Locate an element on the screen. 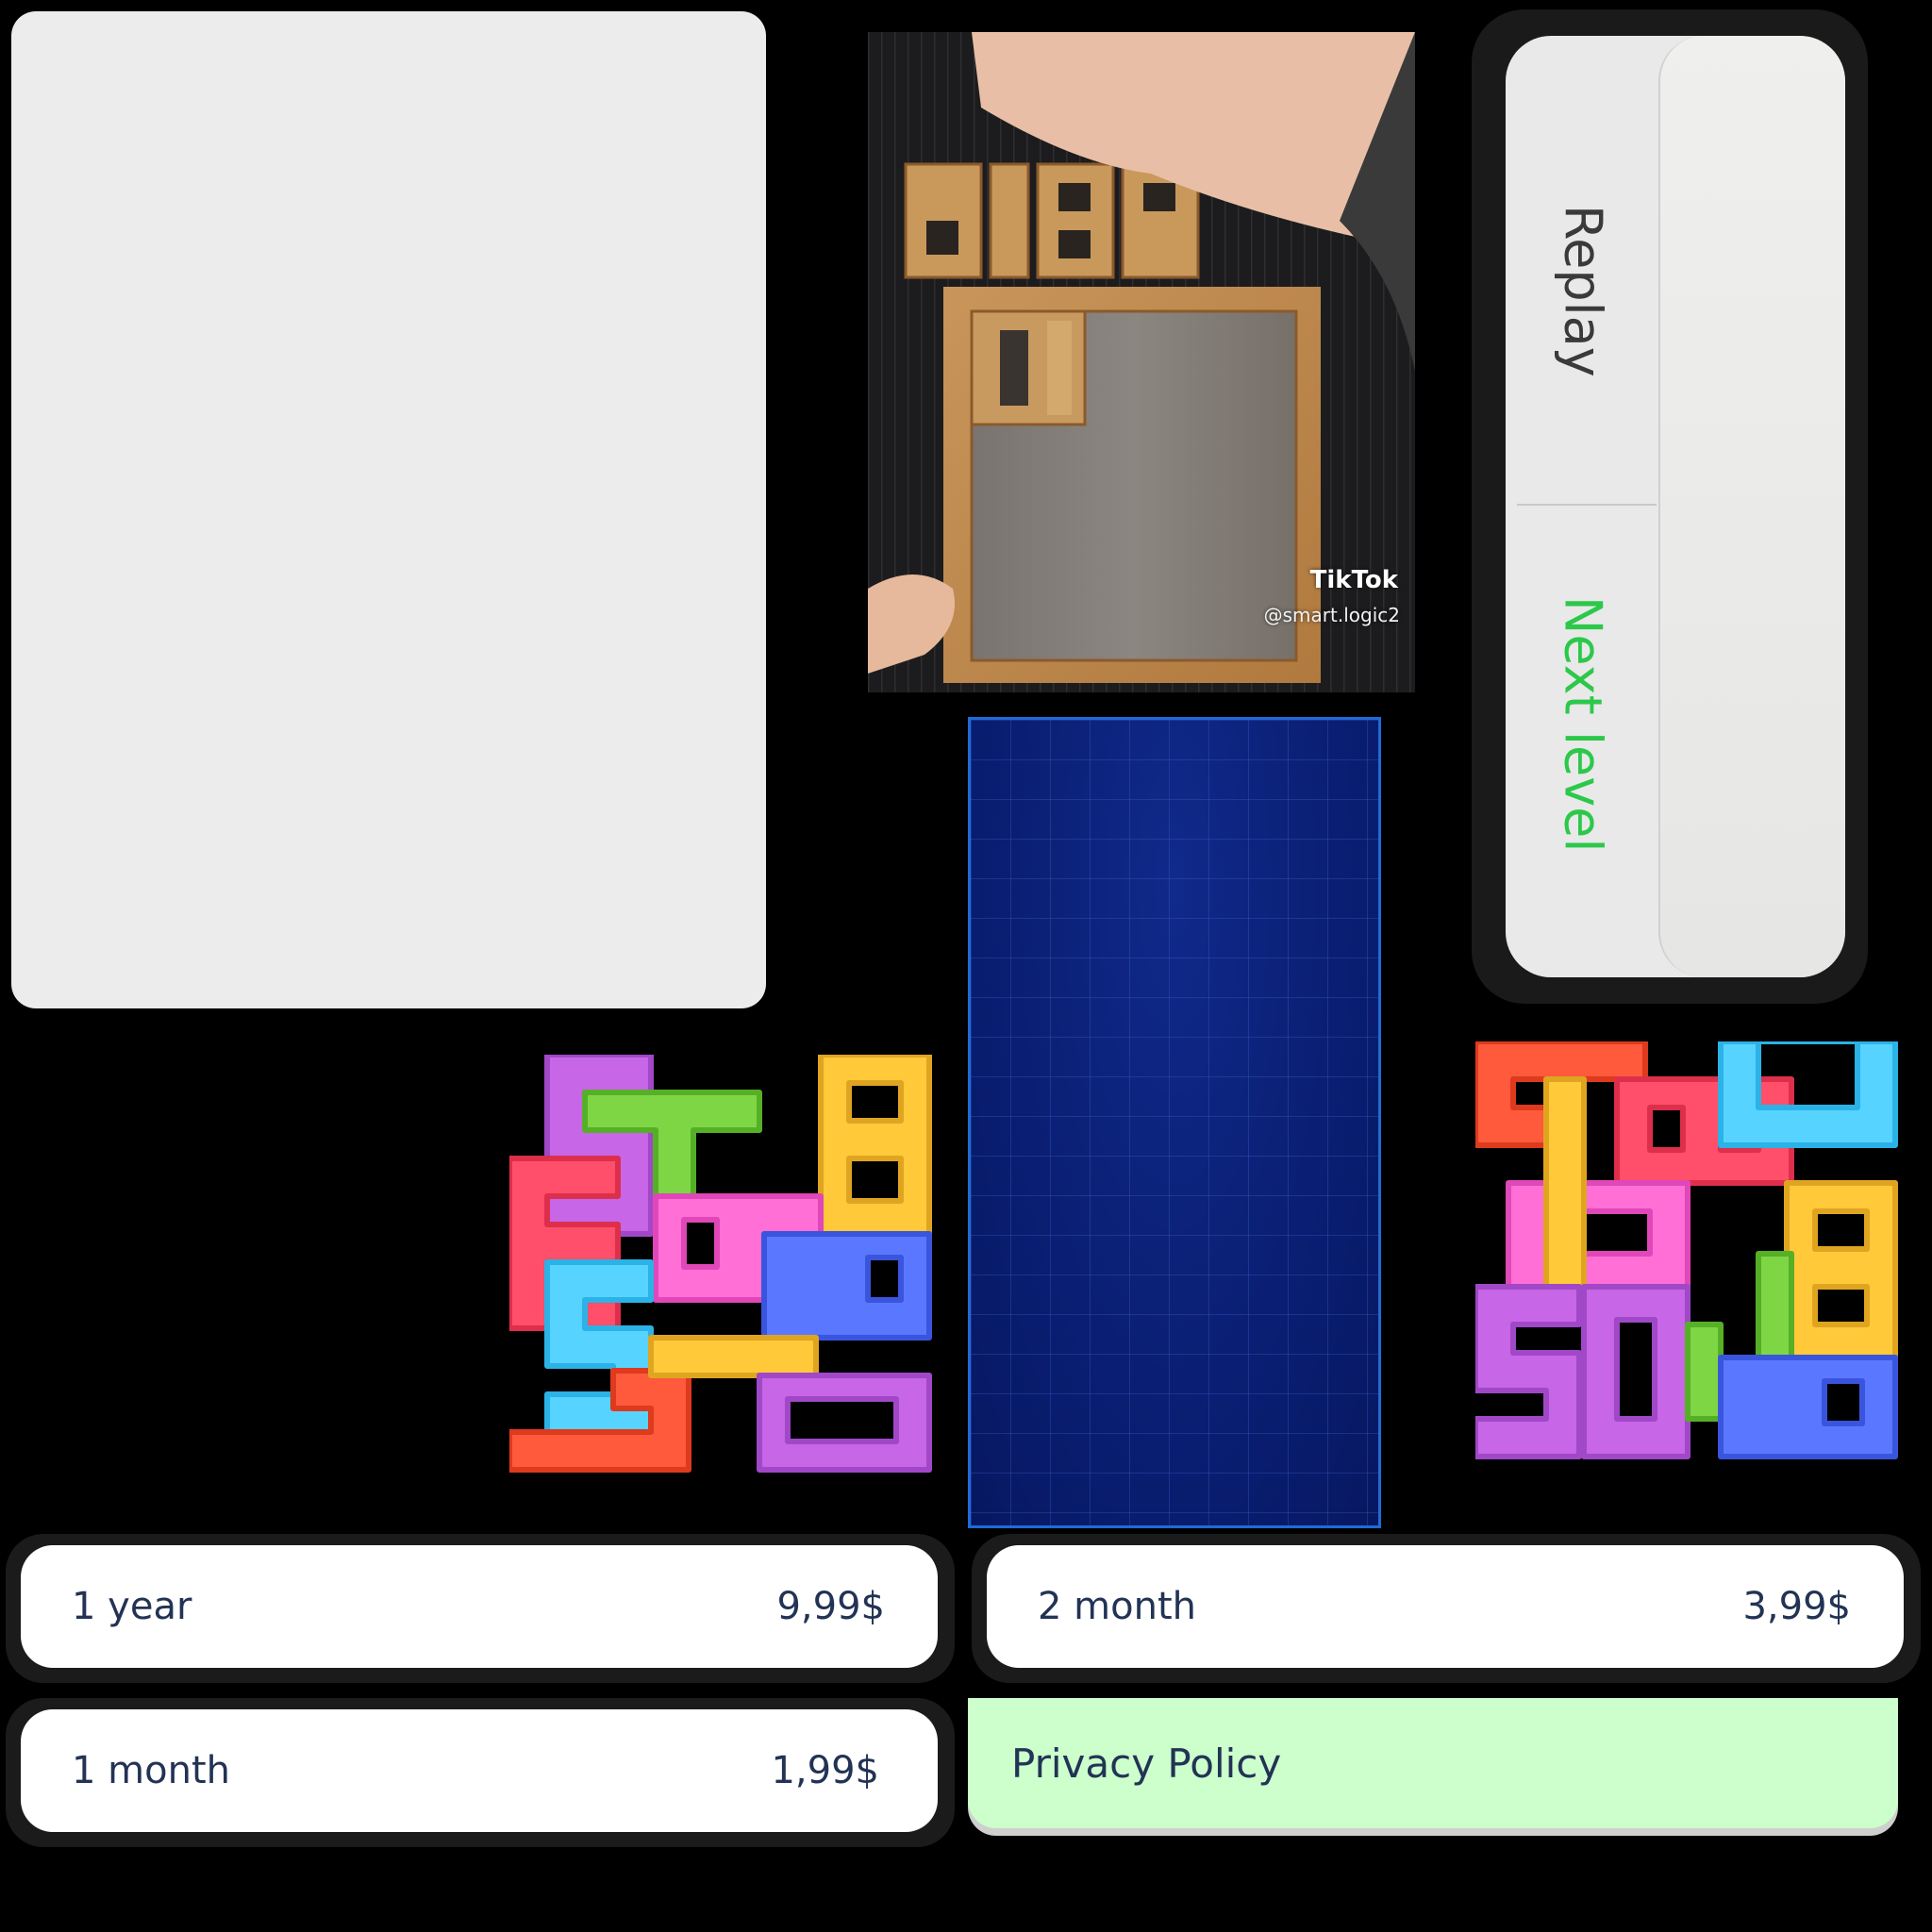 This screenshot has width=1932, height=1932. subscription-option-1-year: 1 year 9,99$ is located at coordinates (480, 1606).